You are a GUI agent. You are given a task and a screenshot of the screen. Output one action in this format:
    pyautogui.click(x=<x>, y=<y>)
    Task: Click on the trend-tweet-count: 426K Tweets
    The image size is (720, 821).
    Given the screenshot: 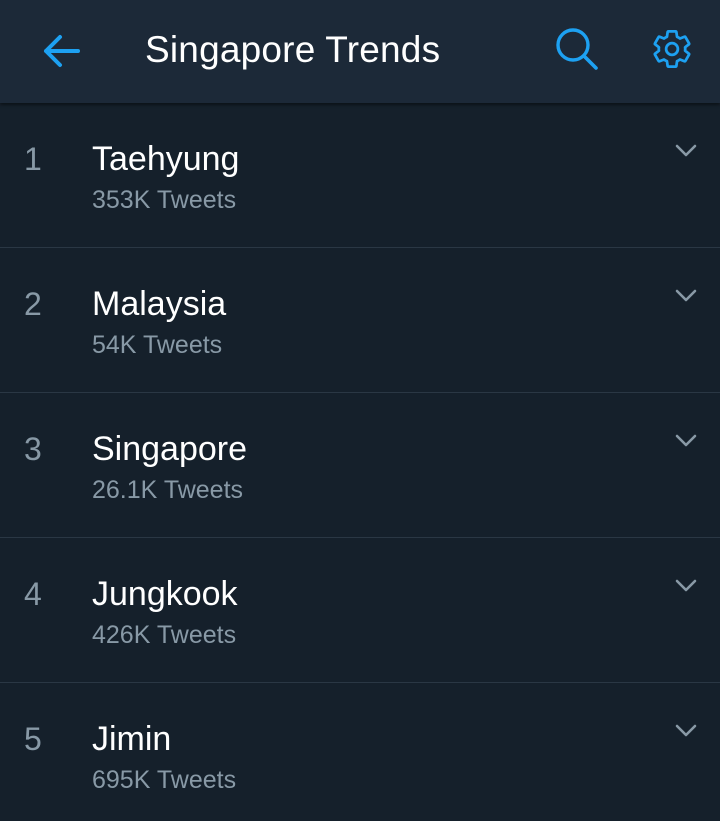 What is the action you would take?
    pyautogui.click(x=164, y=635)
    